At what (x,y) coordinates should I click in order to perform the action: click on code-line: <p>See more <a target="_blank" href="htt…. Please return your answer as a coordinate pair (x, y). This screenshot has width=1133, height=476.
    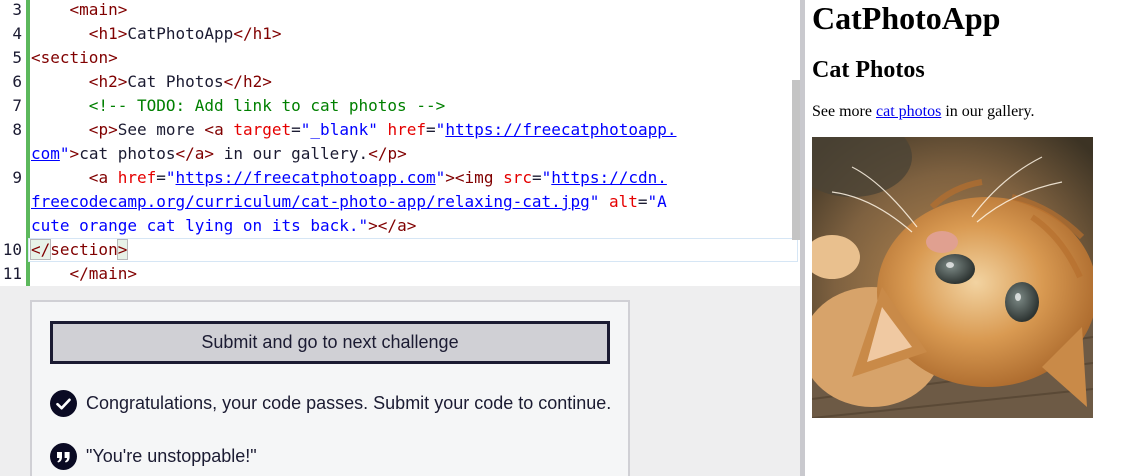
    Looking at the image, I should click on (354, 130).